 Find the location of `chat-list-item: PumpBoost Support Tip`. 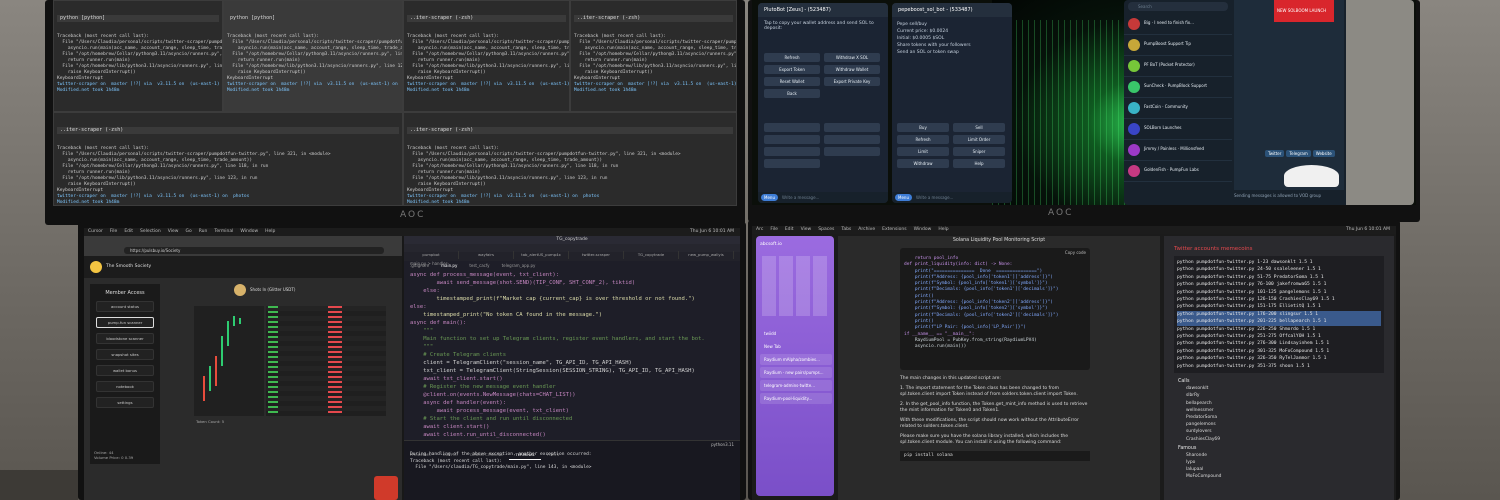

chat-list-item: PumpBoost Support Tip is located at coordinates (1178, 45).